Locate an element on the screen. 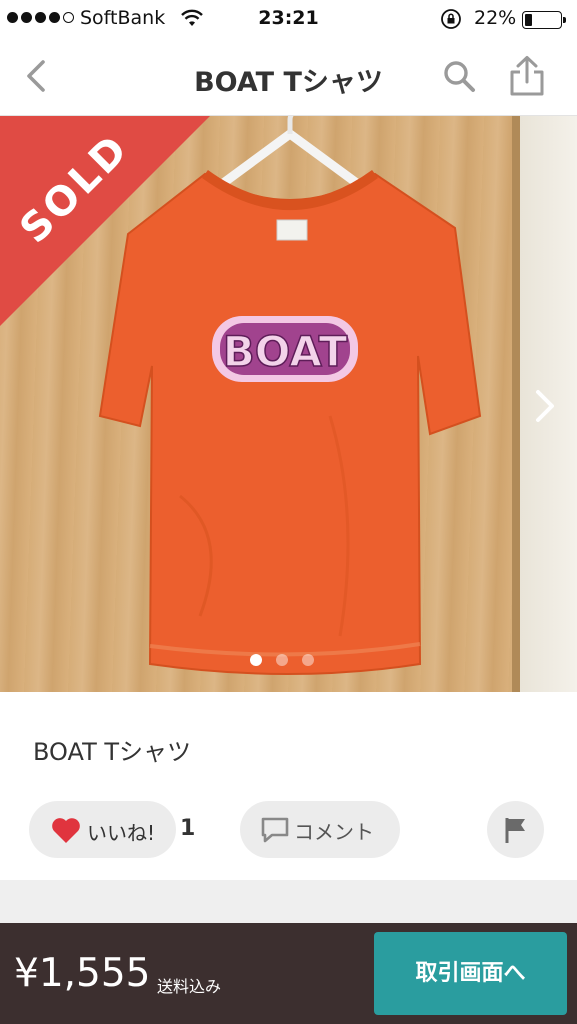 The height and width of the screenshot is (1024, 577). nav-bar: BOAT Tシャツ is located at coordinates (288, 78).